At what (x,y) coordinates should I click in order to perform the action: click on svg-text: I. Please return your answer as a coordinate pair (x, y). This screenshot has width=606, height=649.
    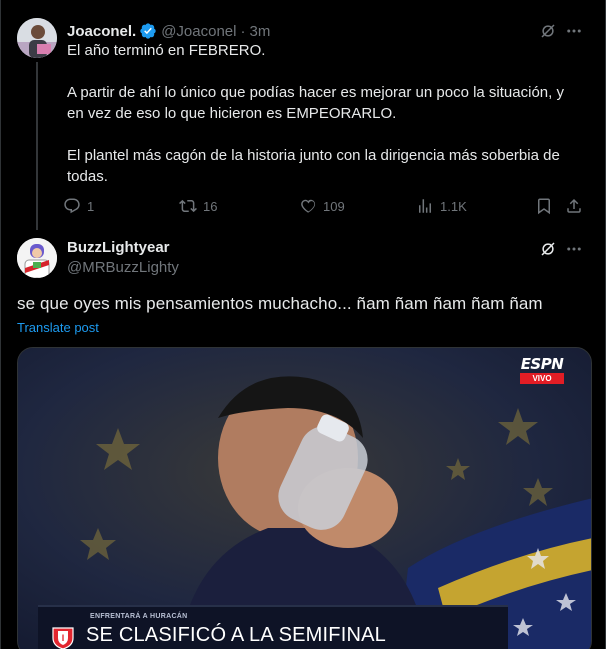
    Looking at the image, I should click on (63, 638).